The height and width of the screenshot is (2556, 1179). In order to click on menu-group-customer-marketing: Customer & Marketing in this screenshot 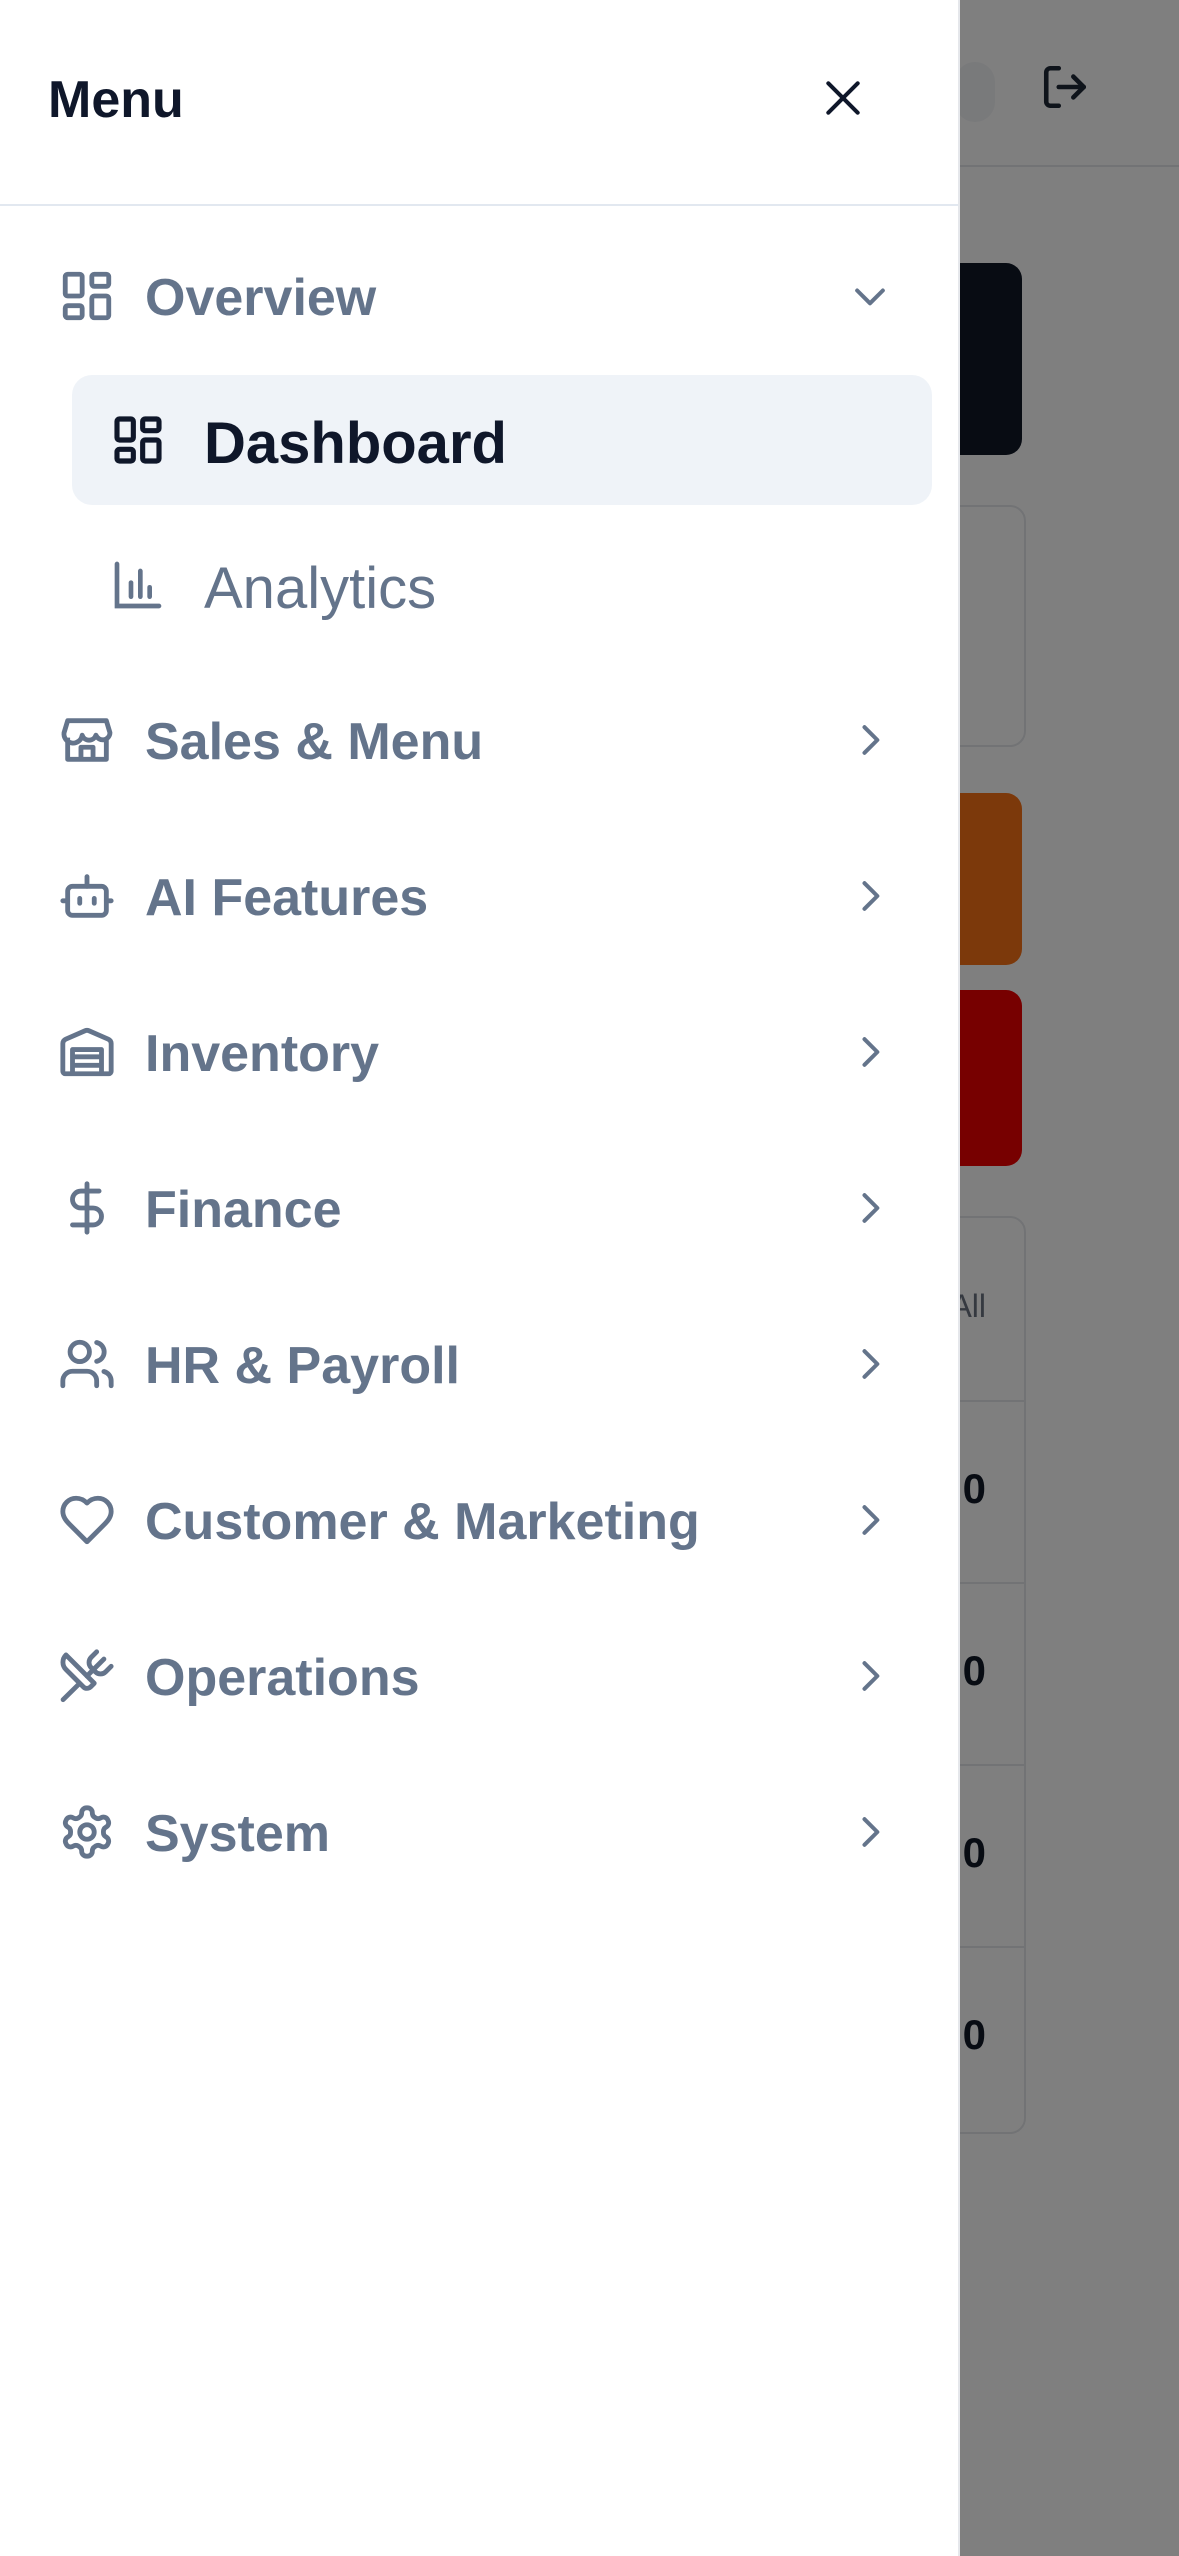, I will do `click(480, 1520)`.